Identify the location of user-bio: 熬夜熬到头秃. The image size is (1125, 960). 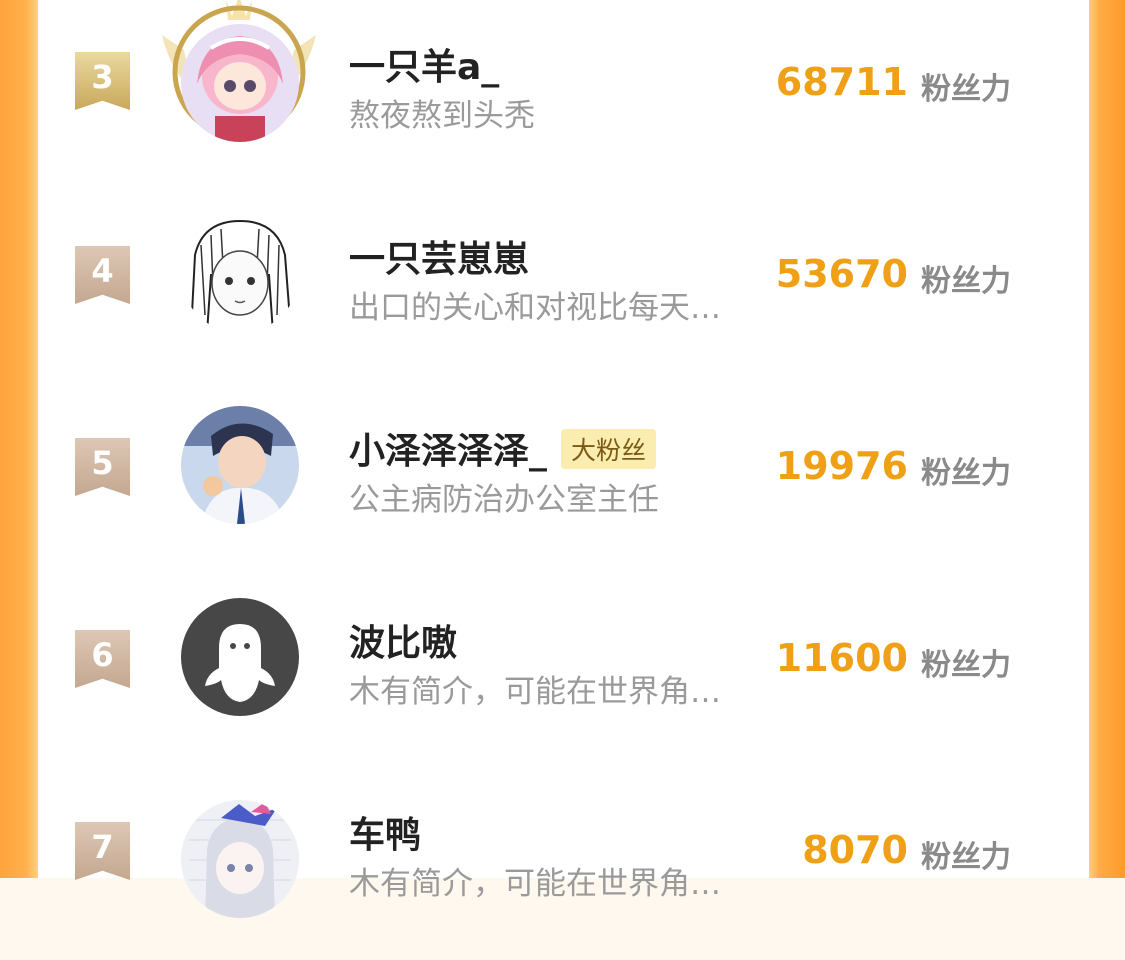
(442, 116).